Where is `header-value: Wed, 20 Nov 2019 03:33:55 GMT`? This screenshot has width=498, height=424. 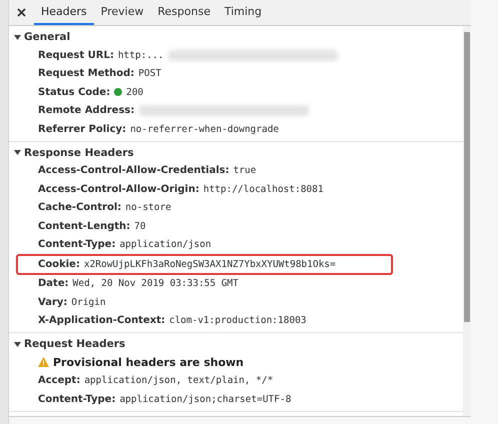
header-value: Wed, 20 Nov 2019 03:33:55 GMT is located at coordinates (155, 284).